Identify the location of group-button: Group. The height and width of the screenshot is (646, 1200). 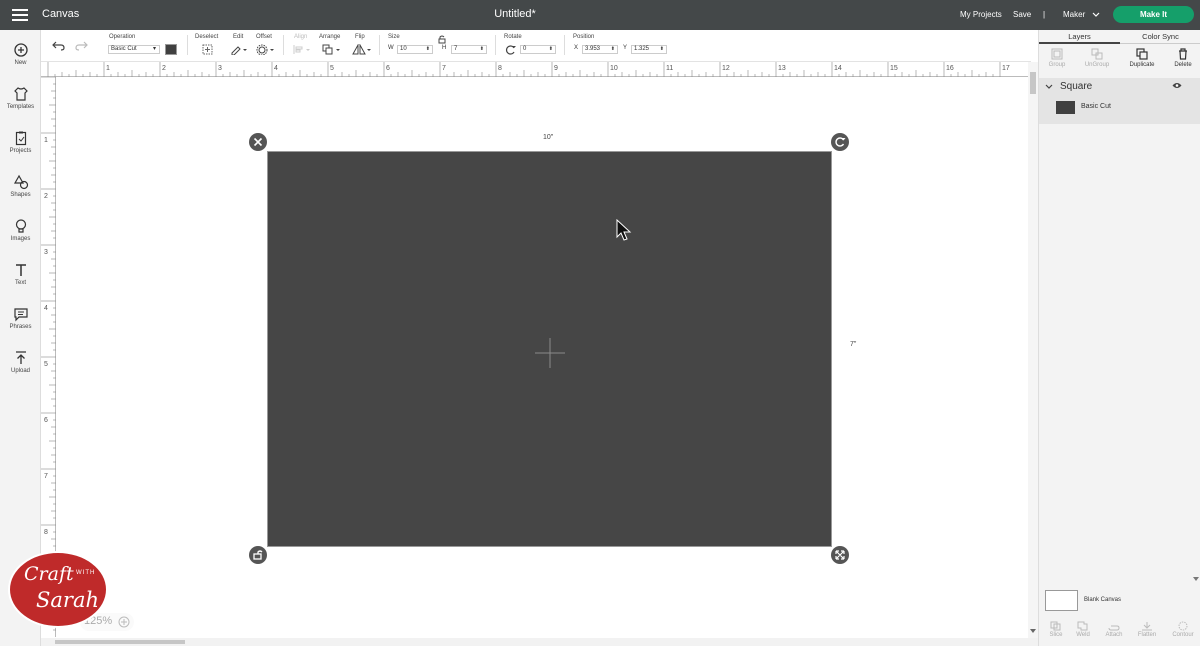
(1057, 58).